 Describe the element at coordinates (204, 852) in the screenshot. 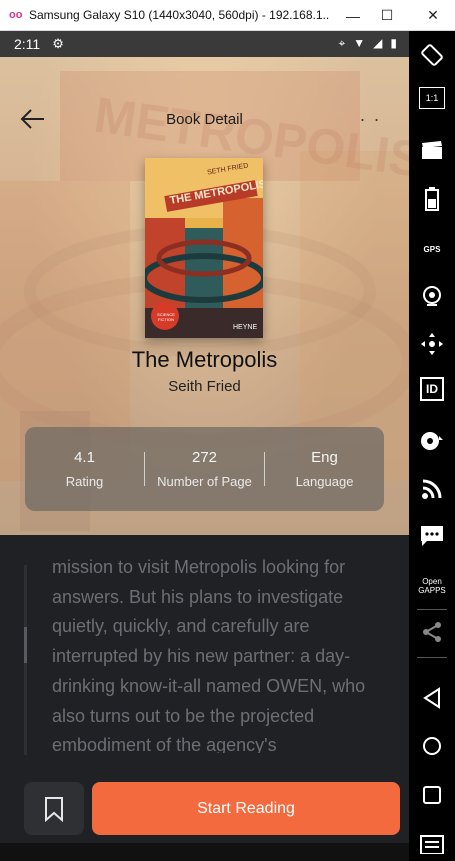

I see `android-nav-bar` at that location.